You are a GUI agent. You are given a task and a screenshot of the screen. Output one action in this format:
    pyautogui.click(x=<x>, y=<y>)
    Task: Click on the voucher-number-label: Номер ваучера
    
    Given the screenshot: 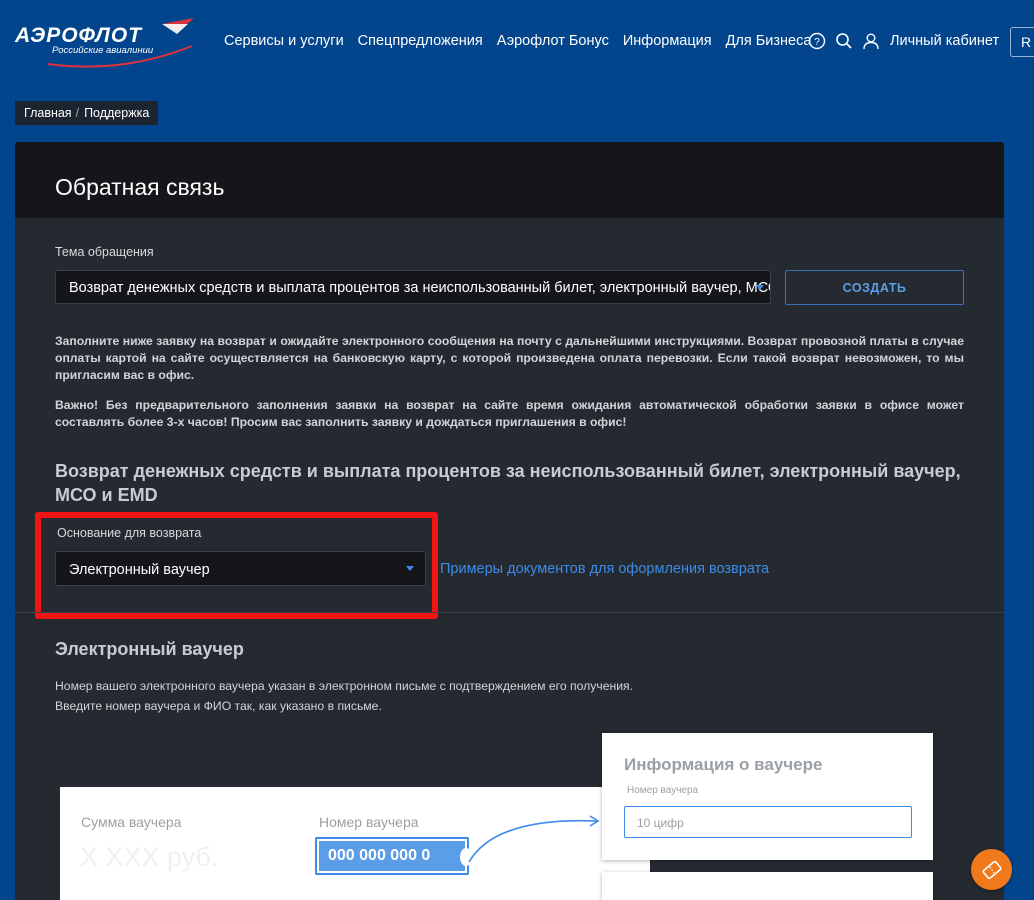 What is the action you would take?
    pyautogui.click(x=369, y=822)
    